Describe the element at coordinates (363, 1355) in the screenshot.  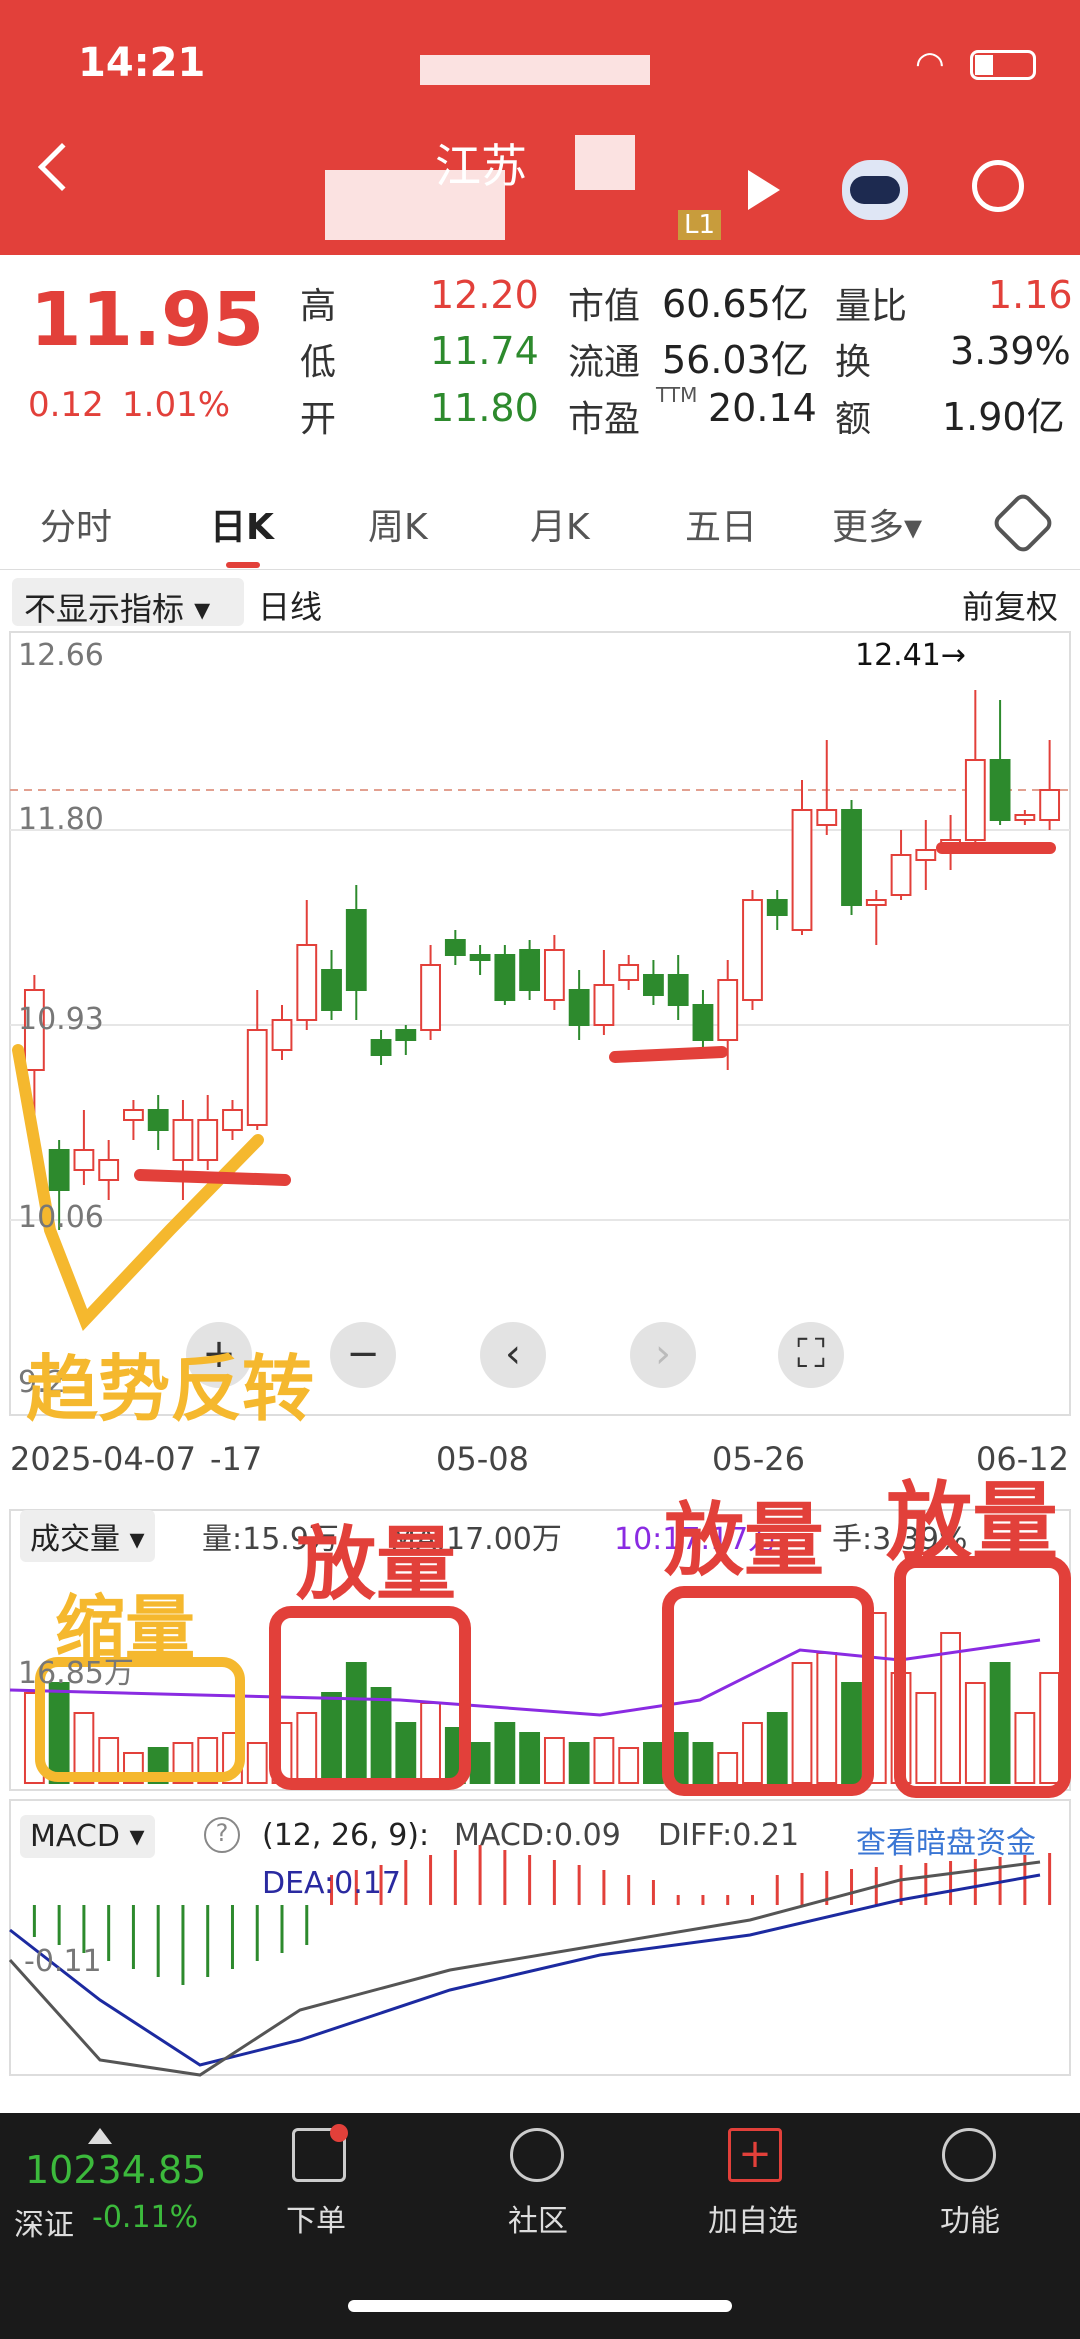
I see `zoom-out-button: −` at that location.